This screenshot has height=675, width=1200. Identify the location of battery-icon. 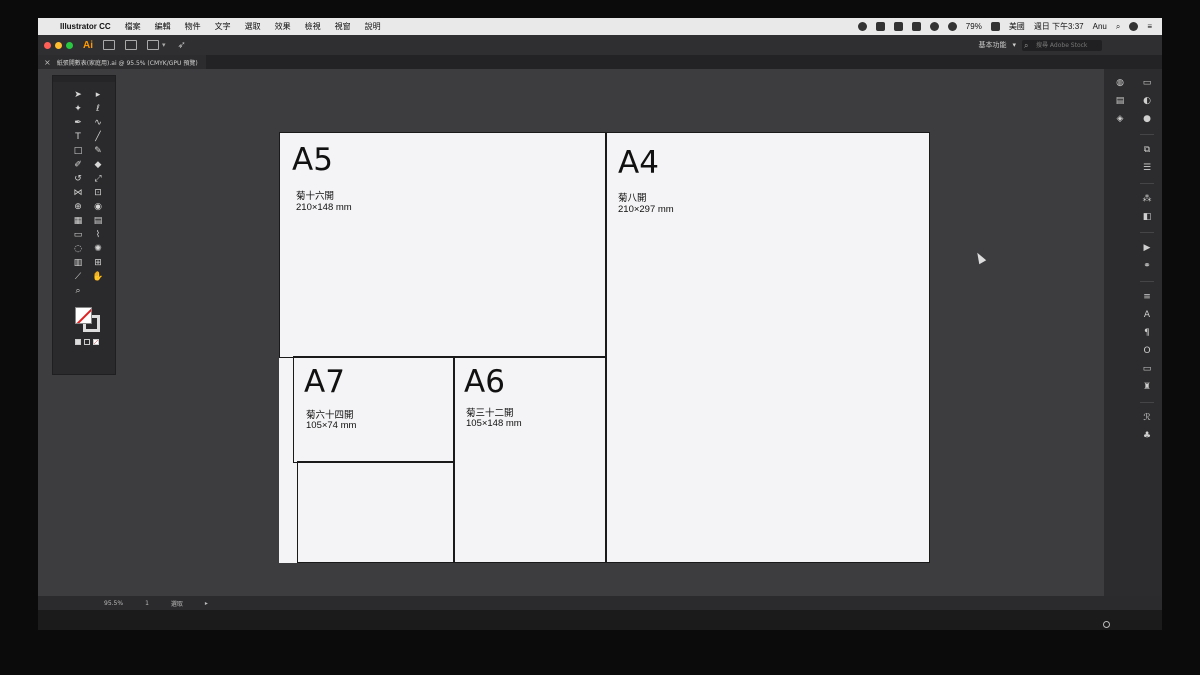
(995, 26).